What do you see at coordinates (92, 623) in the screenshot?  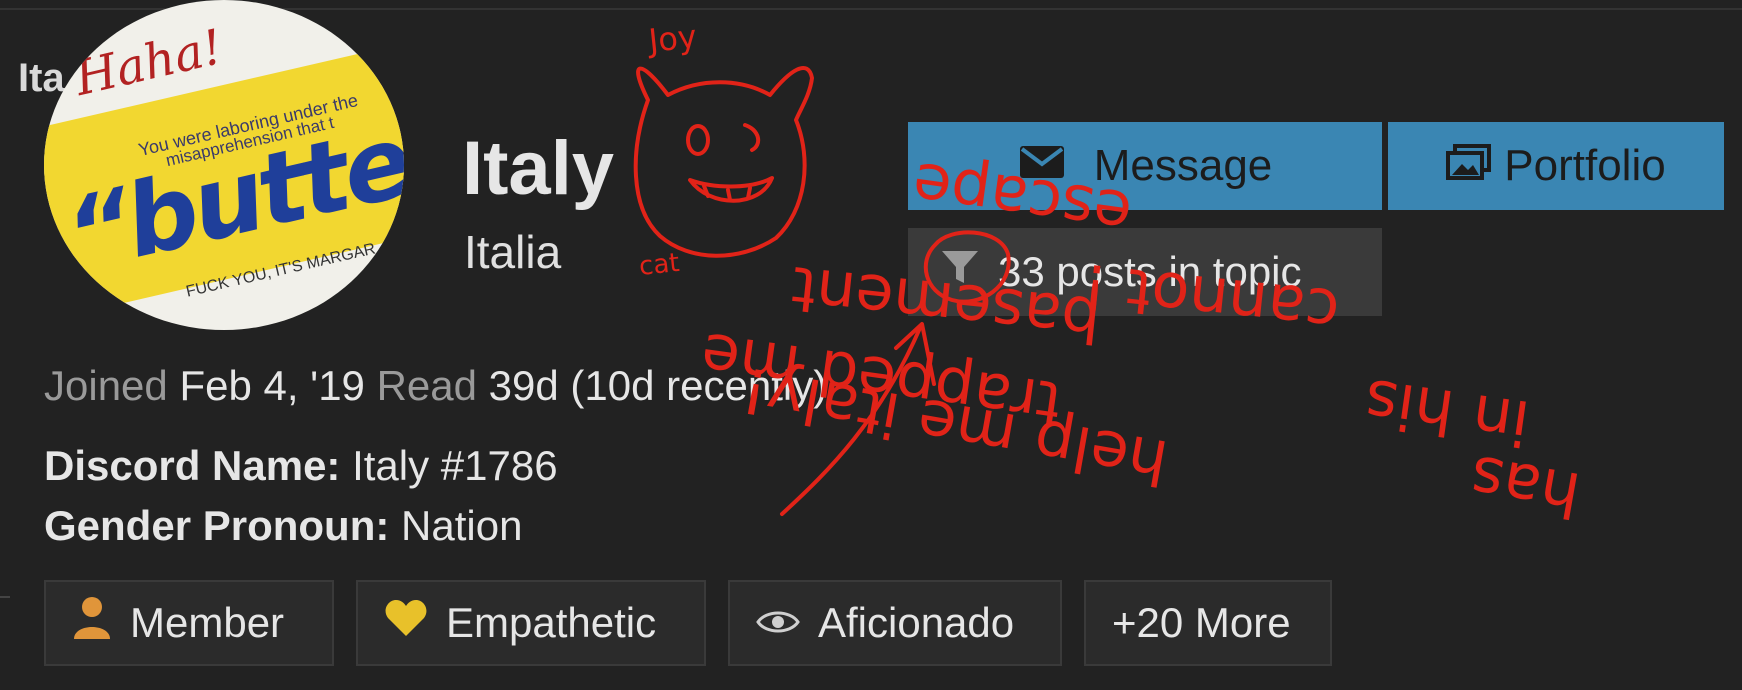 I see `person-icon` at bounding box center [92, 623].